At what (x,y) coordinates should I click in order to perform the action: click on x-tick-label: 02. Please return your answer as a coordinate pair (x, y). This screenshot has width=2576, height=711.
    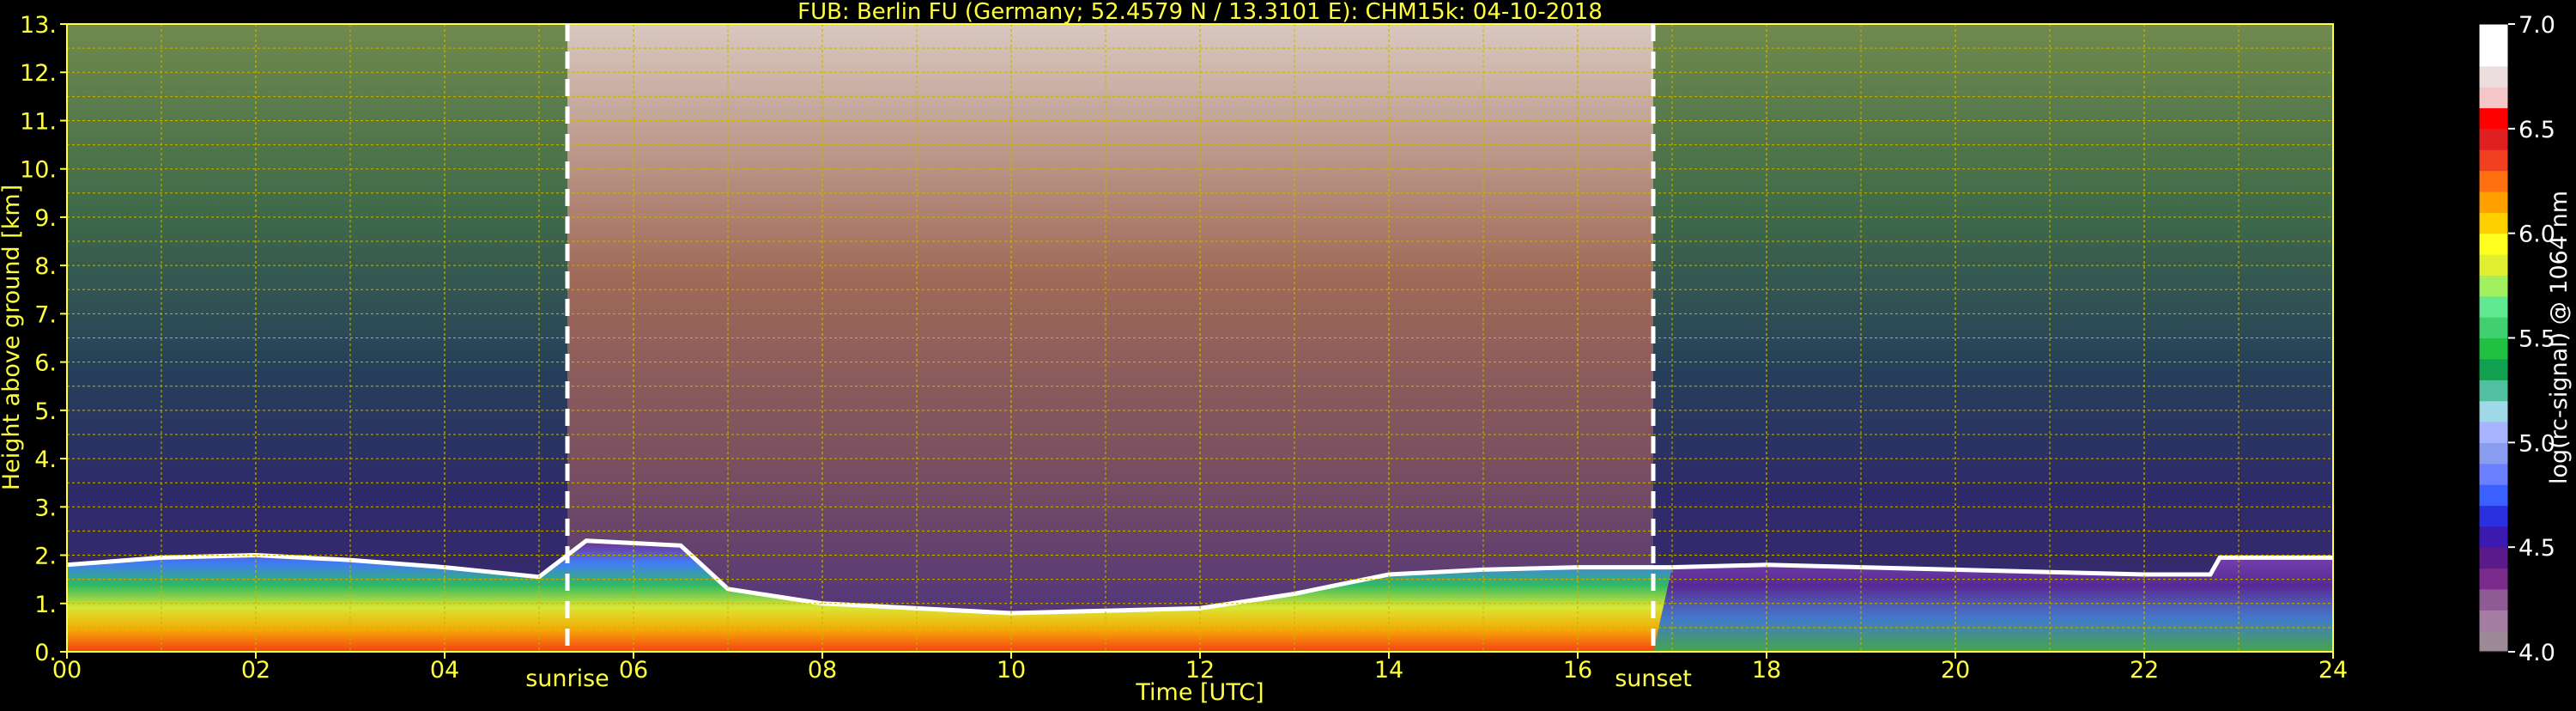
    Looking at the image, I should click on (255, 670).